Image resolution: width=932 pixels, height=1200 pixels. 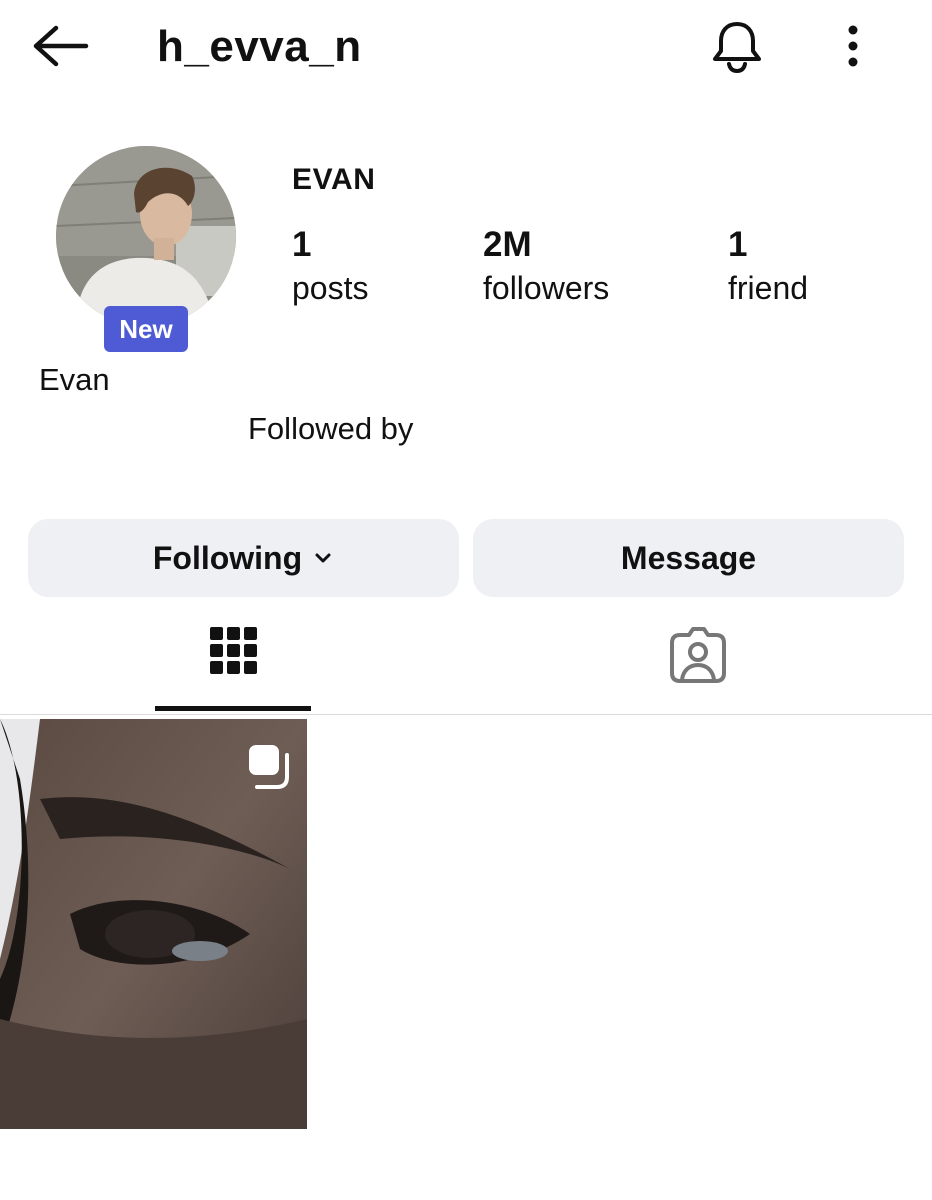 What do you see at coordinates (546, 267) in the screenshot?
I see `stat-followers: 2M followers` at bounding box center [546, 267].